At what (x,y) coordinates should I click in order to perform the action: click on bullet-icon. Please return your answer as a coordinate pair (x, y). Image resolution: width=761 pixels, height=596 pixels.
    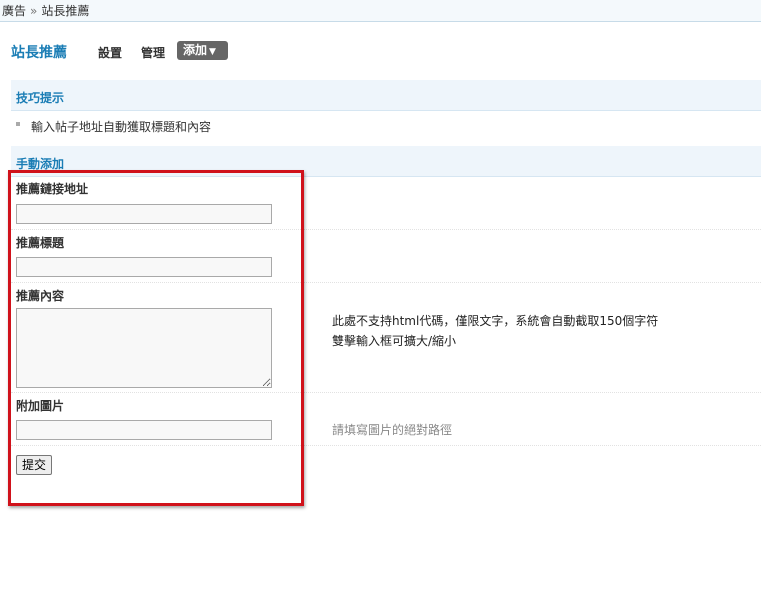
    Looking at the image, I should click on (18, 124).